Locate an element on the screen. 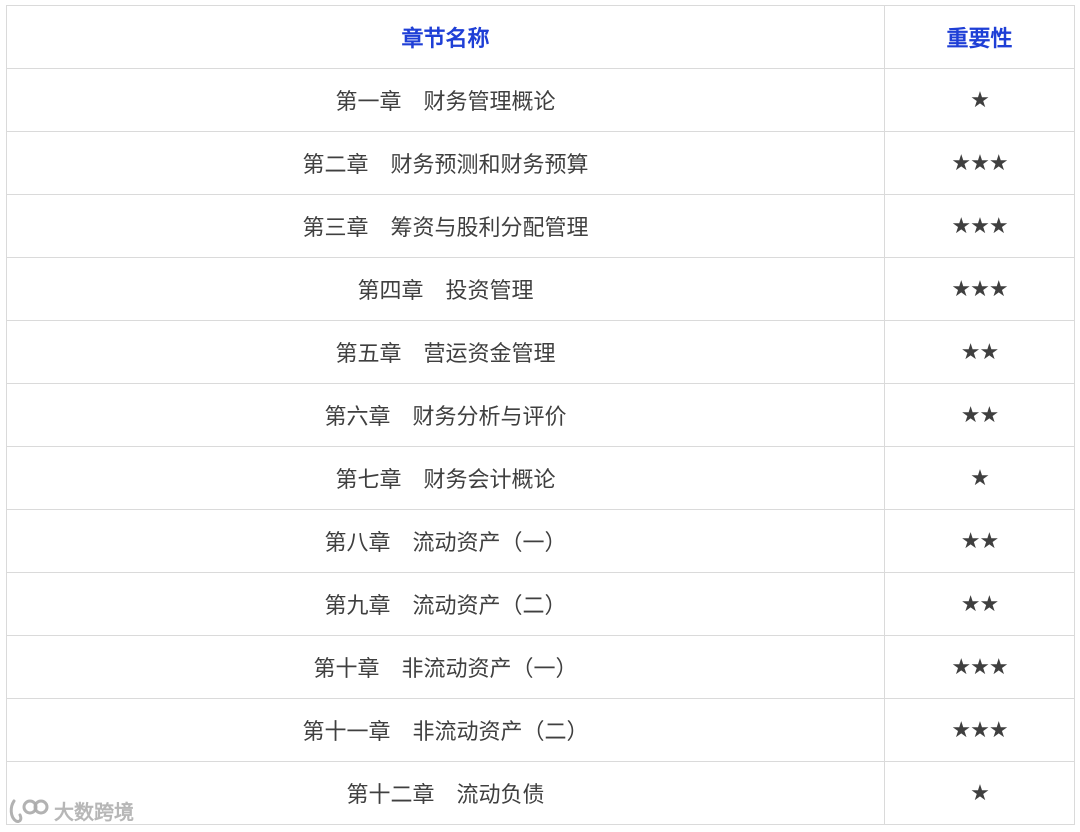 This screenshot has height=832, width=1080. chapter-name-cell: 第二章 财务预测和财务预算 is located at coordinates (445, 163).